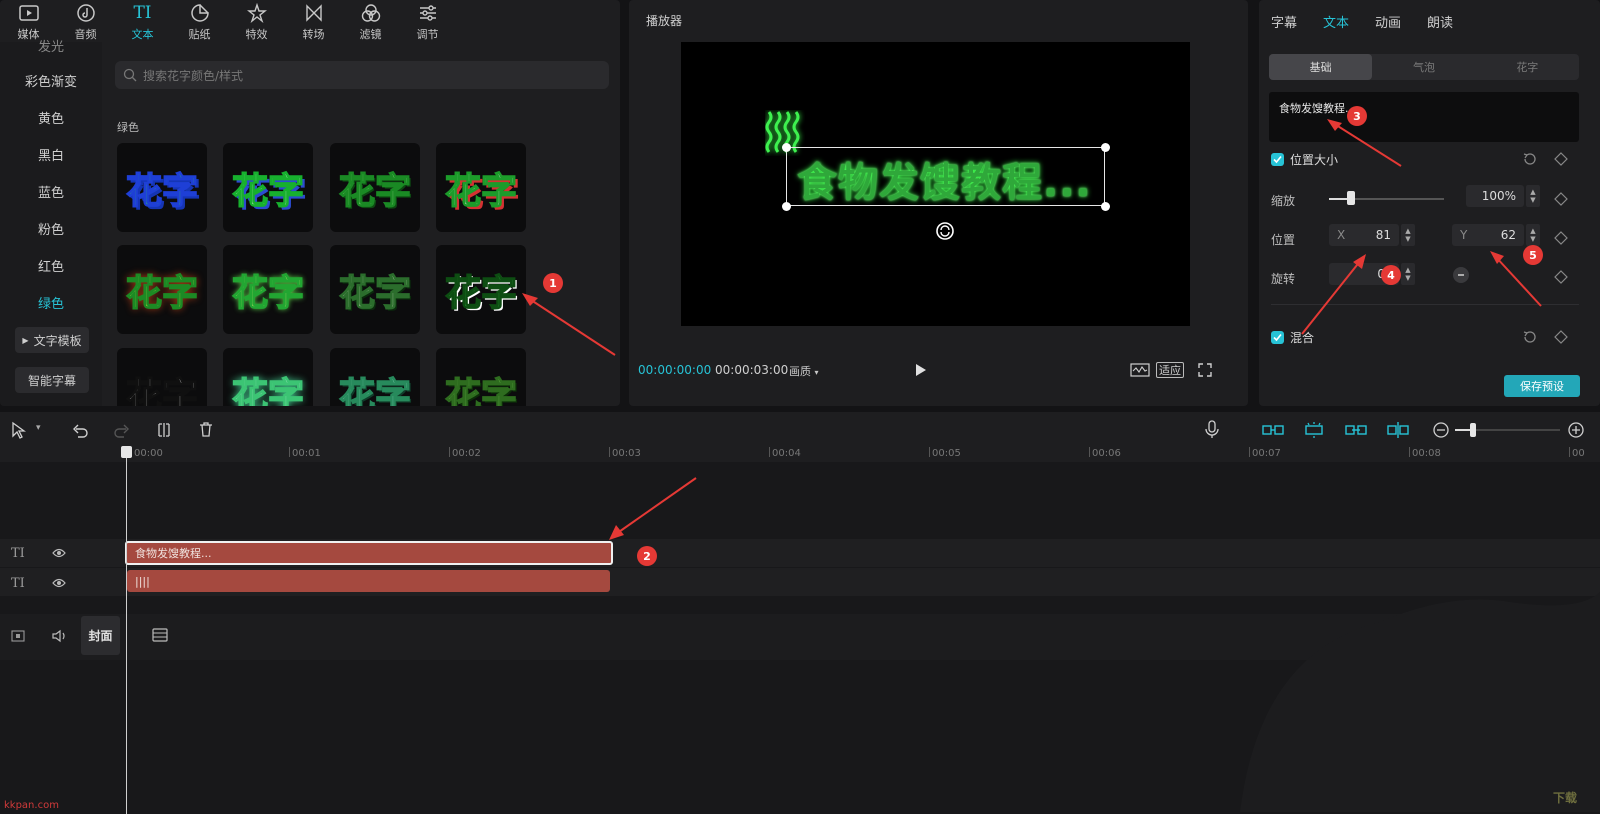 The width and height of the screenshot is (1600, 814). What do you see at coordinates (60, 636) in the screenshot?
I see `speaker-icon` at bounding box center [60, 636].